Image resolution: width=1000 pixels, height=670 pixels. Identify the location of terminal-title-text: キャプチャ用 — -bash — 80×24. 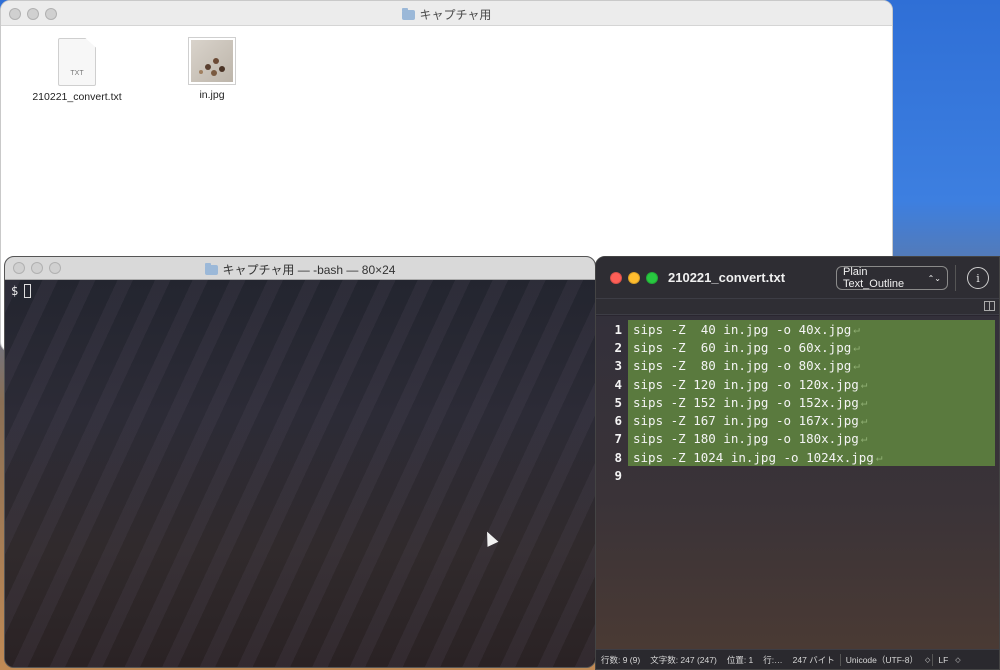
(309, 270).